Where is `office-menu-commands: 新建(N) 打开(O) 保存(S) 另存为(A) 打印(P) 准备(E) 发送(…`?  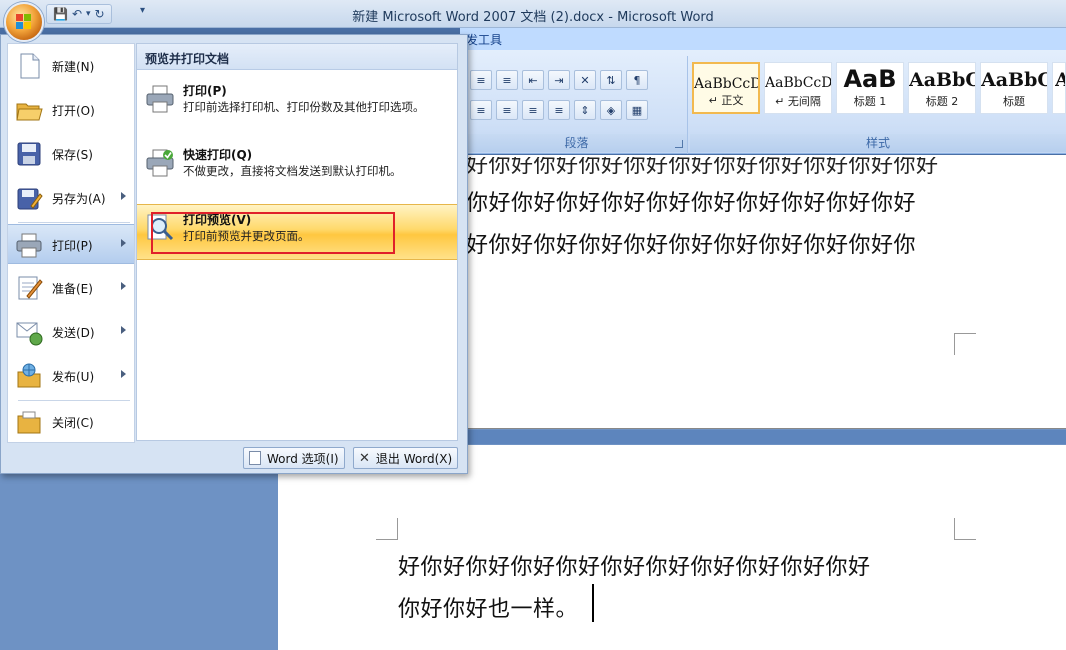
office-menu-commands: 新建(N) 打开(O) 保存(S) 另存为(A) 打印(P) 准备(E) 发送(… is located at coordinates (71, 243).